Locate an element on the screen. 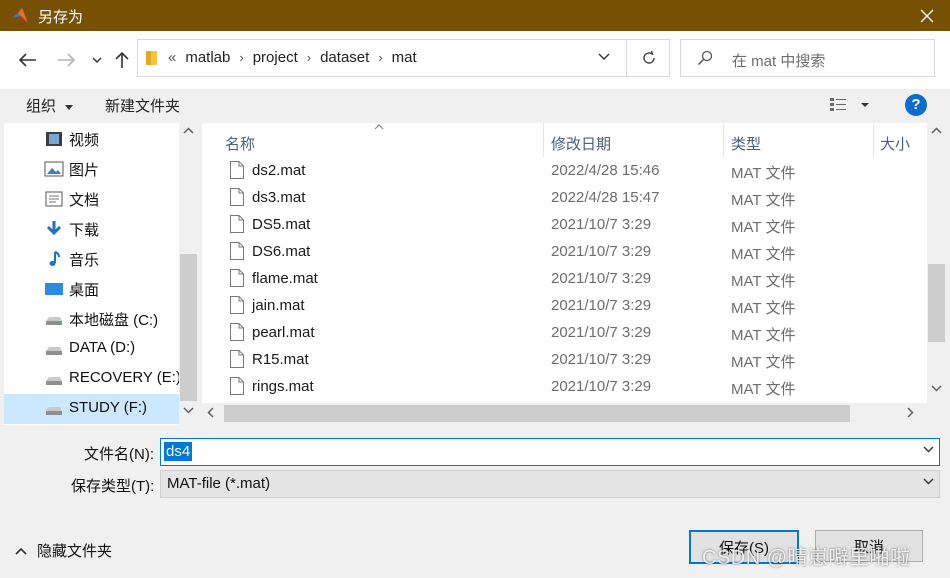 This screenshot has height=578, width=950. sidebar-item-music: 音乐 is located at coordinates (92, 259).